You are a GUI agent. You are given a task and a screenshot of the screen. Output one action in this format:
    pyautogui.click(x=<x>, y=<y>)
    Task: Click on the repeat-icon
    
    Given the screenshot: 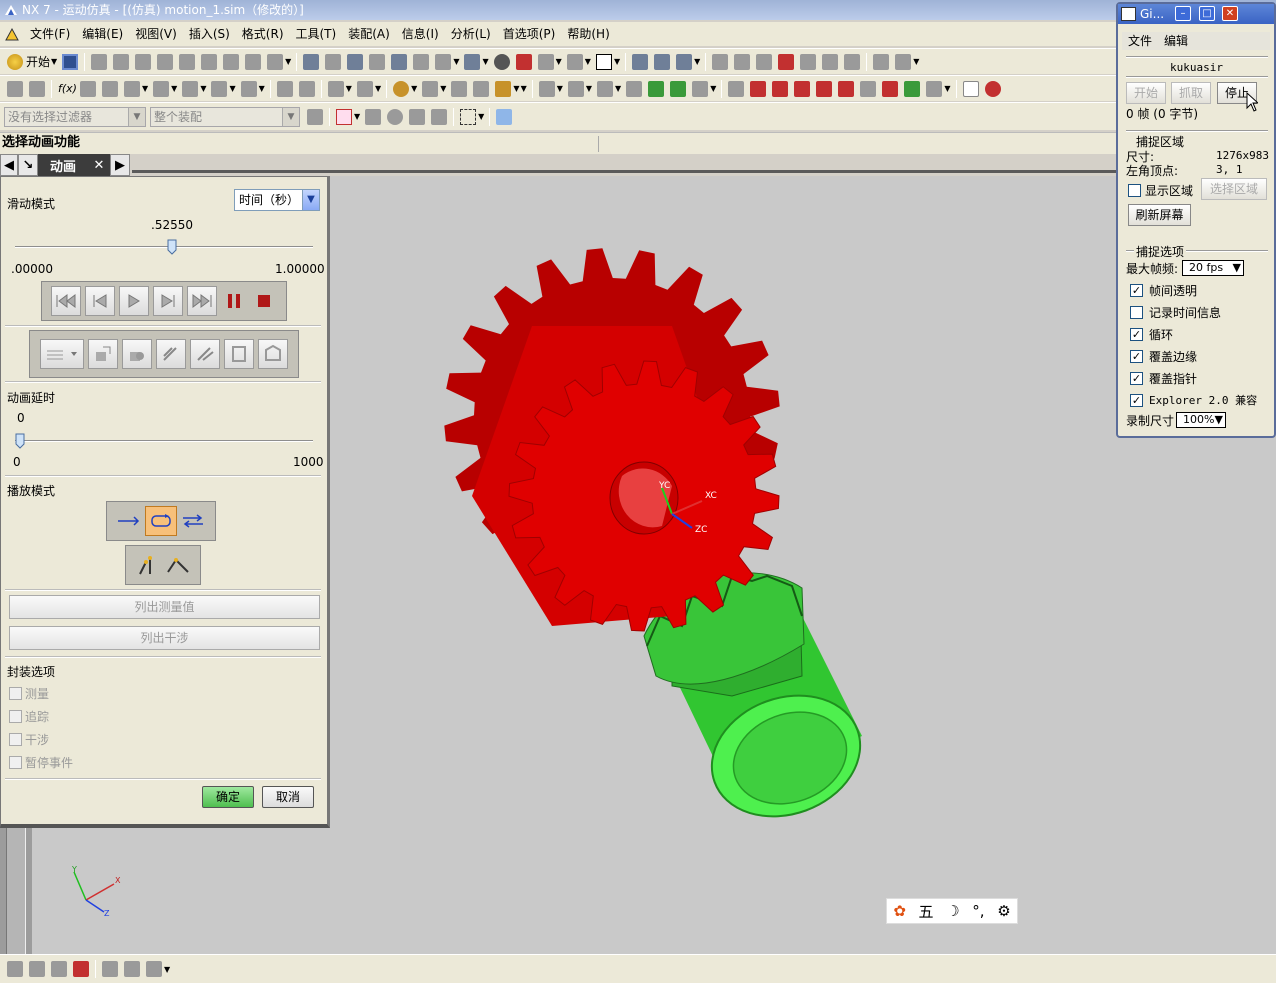 What is the action you would take?
    pyautogui.click(x=209, y=61)
    